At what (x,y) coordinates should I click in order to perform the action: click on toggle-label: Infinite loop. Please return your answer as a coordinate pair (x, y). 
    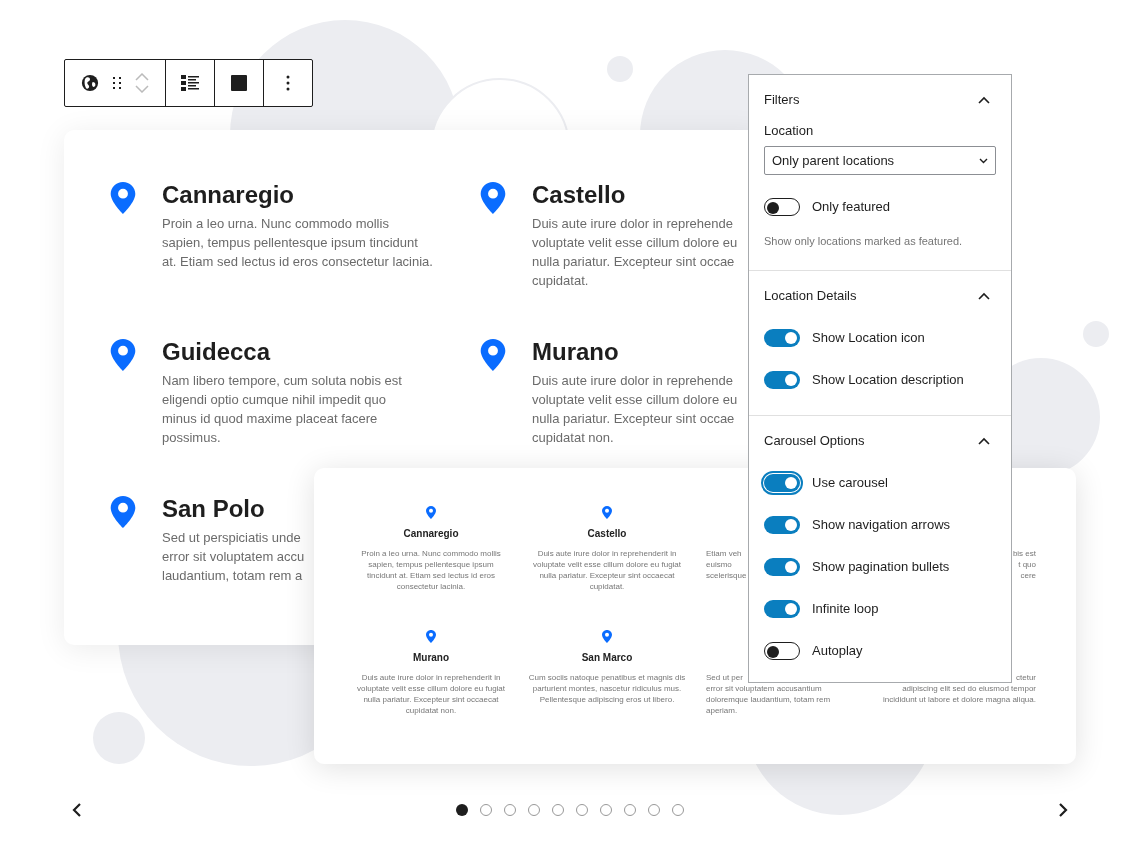
    Looking at the image, I should click on (845, 609).